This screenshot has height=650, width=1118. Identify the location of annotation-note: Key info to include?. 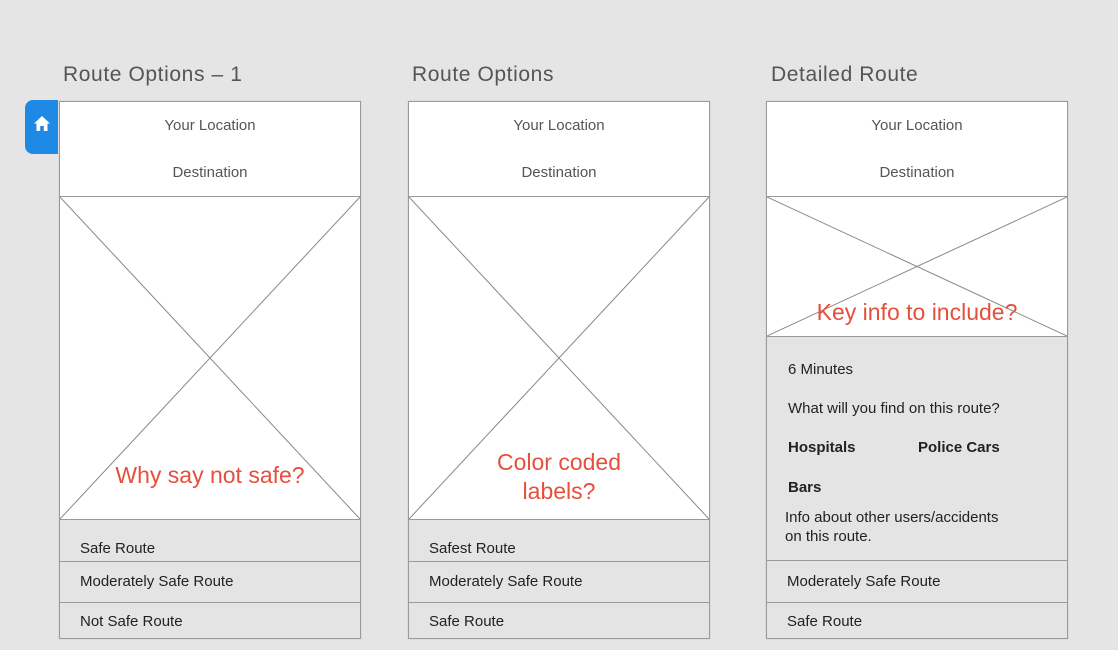
(917, 312).